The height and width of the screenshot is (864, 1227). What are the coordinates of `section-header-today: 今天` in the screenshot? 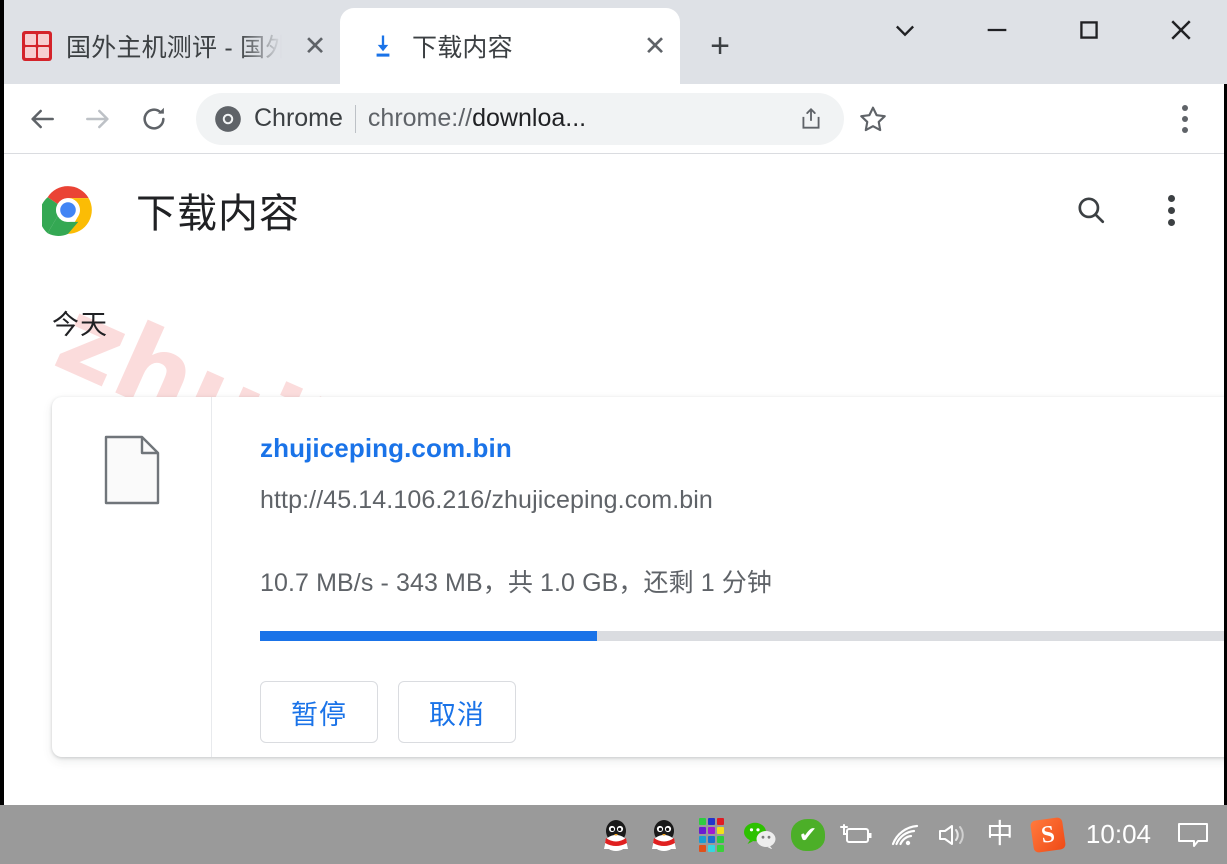 It's located at (80, 325).